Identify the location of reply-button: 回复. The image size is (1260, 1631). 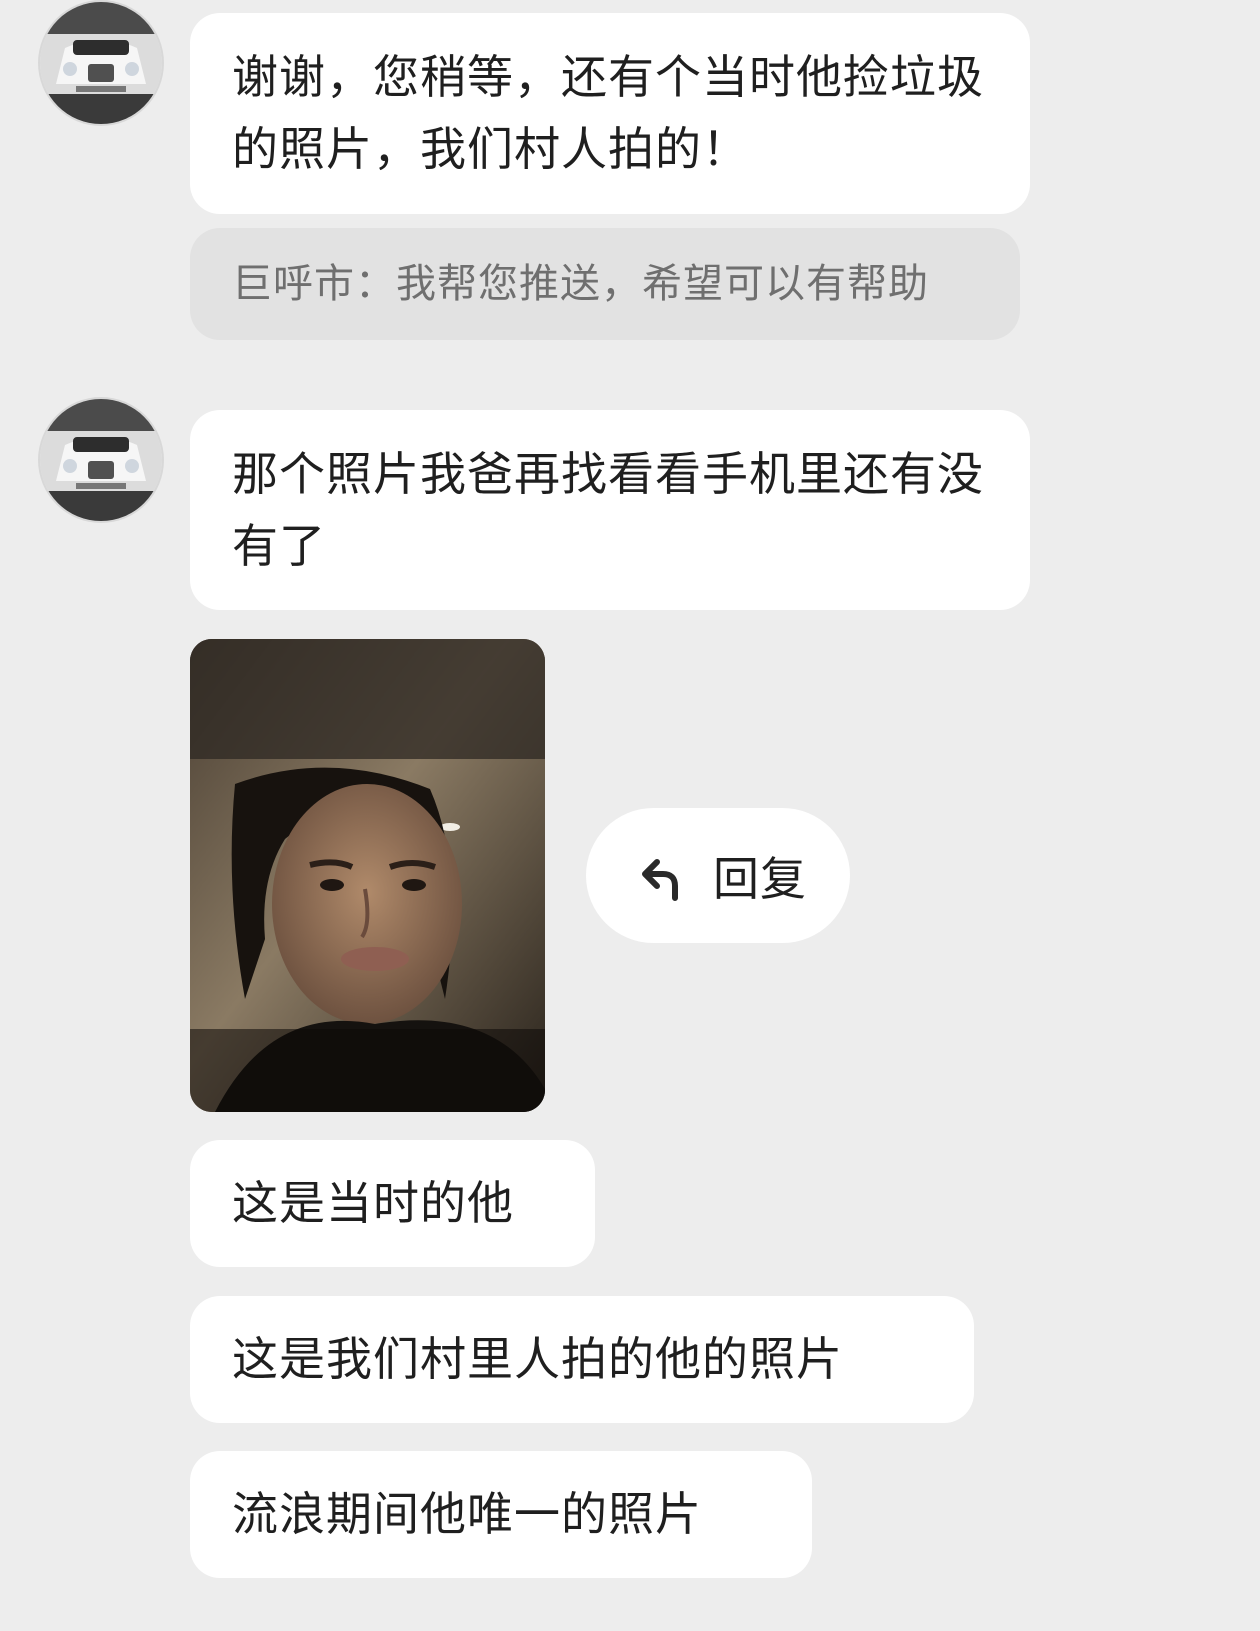
(718, 875).